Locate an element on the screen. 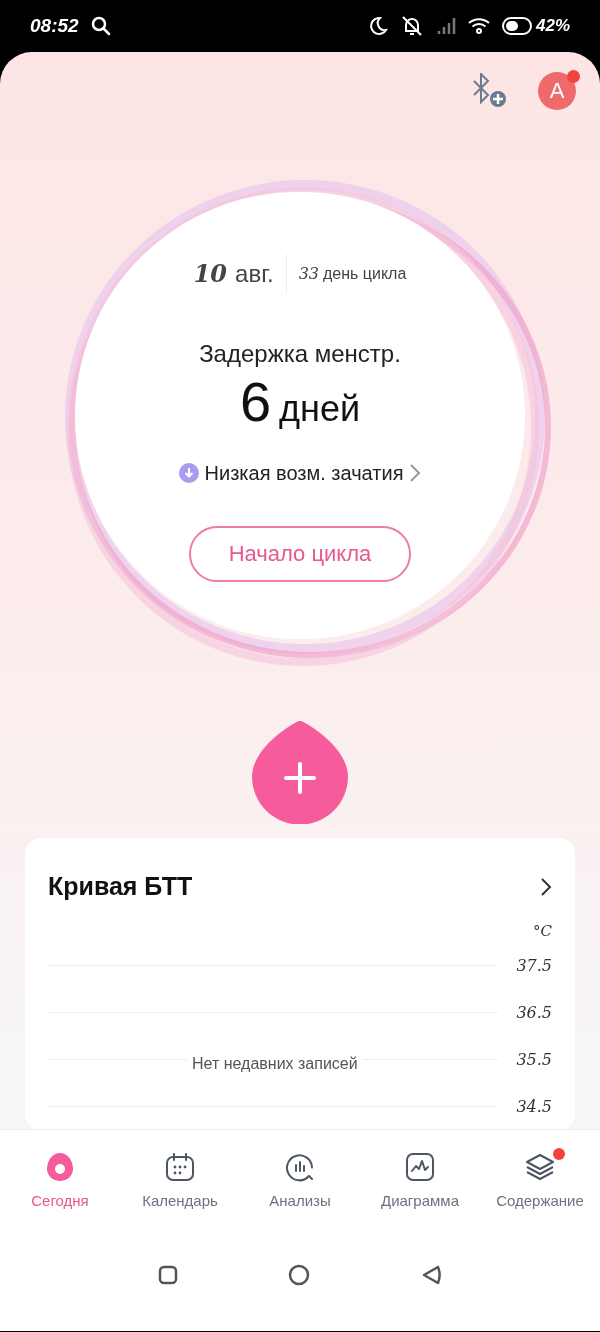 This screenshot has width=600, height=1332. cycle-start-button: Начало цикла is located at coordinates (300, 553).